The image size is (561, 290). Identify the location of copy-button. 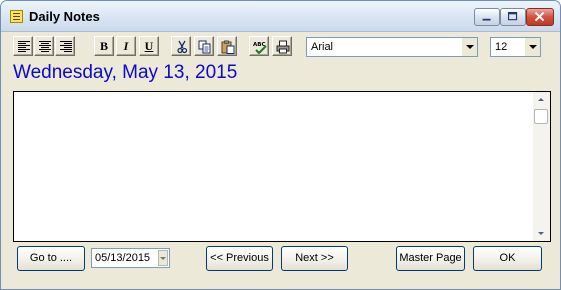
(204, 46).